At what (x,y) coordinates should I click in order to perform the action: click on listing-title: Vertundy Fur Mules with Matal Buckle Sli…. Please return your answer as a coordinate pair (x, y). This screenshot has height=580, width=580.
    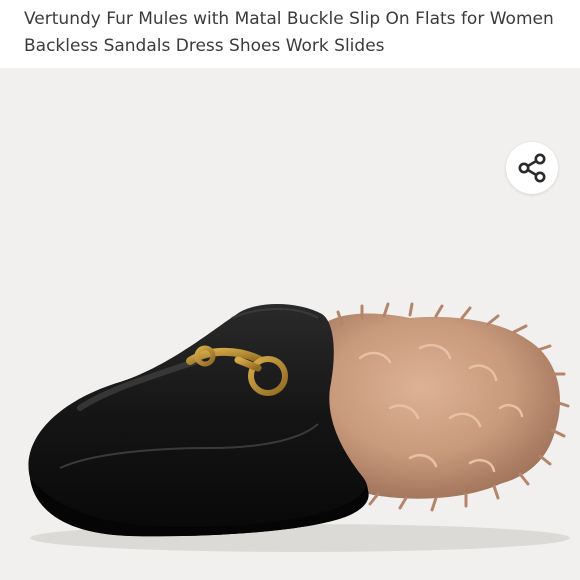
    Looking at the image, I should click on (289, 32).